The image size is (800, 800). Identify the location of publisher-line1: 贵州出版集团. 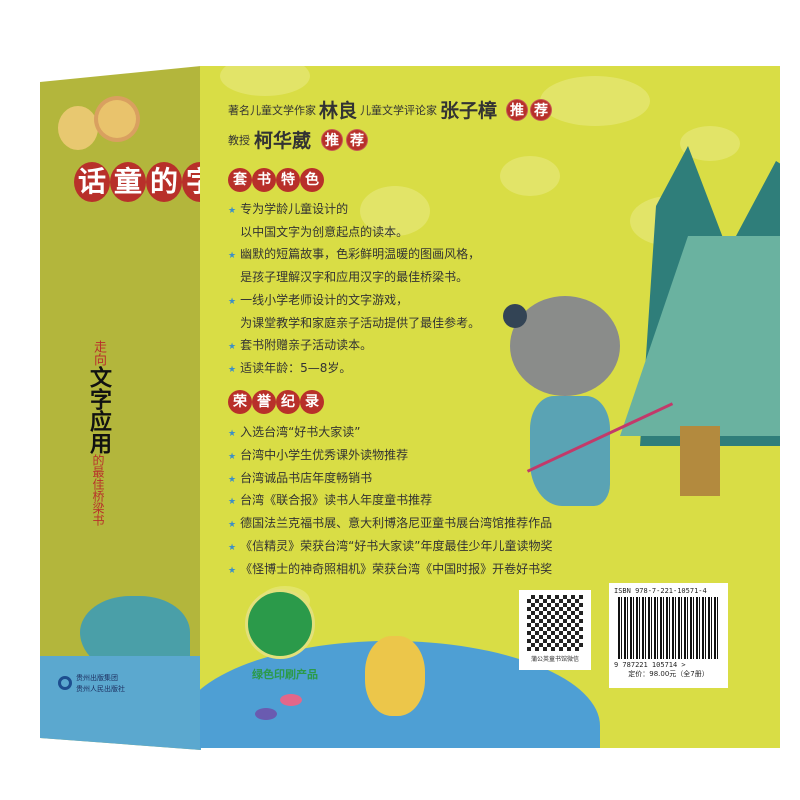
(97, 678).